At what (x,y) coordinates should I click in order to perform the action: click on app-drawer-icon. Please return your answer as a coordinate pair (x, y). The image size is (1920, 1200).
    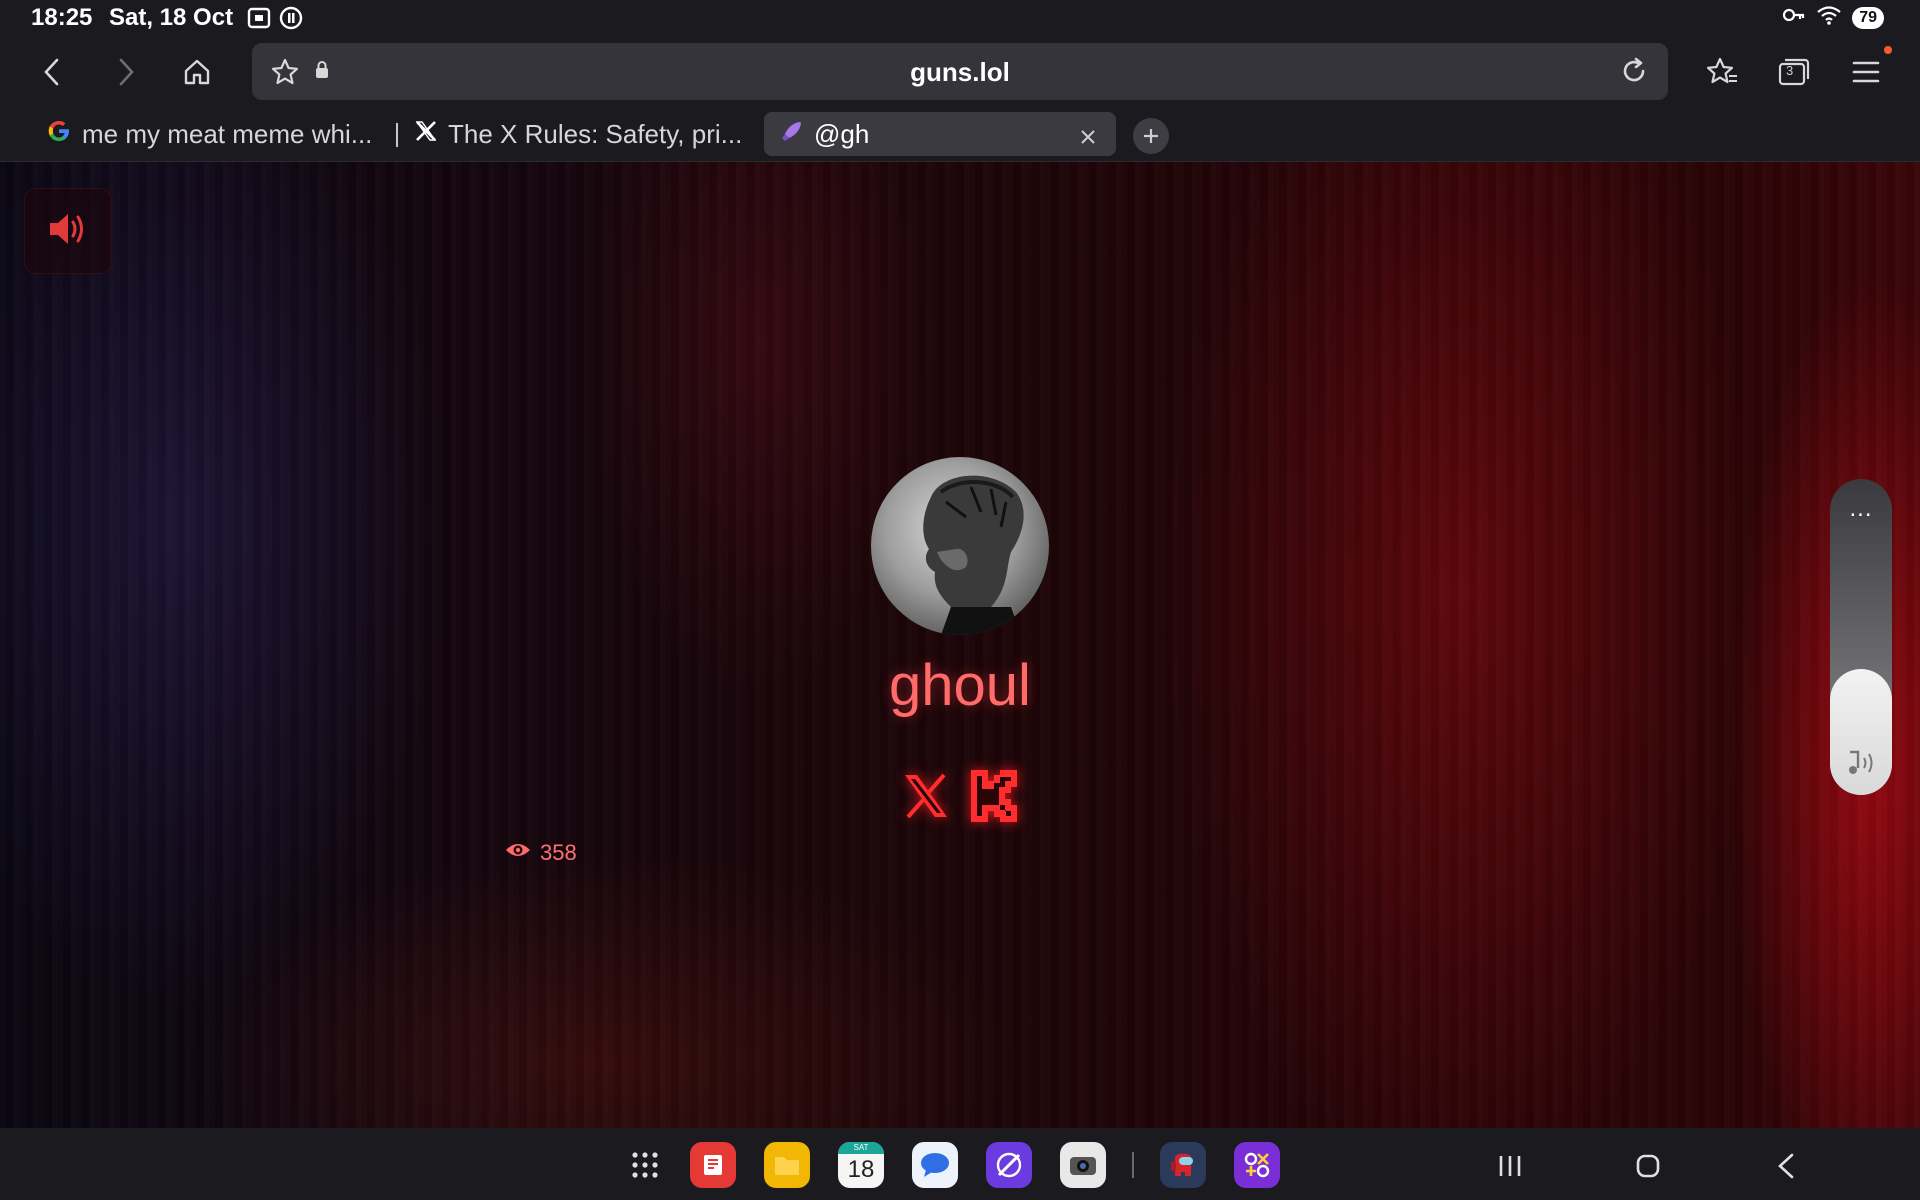
    Looking at the image, I should click on (645, 1165).